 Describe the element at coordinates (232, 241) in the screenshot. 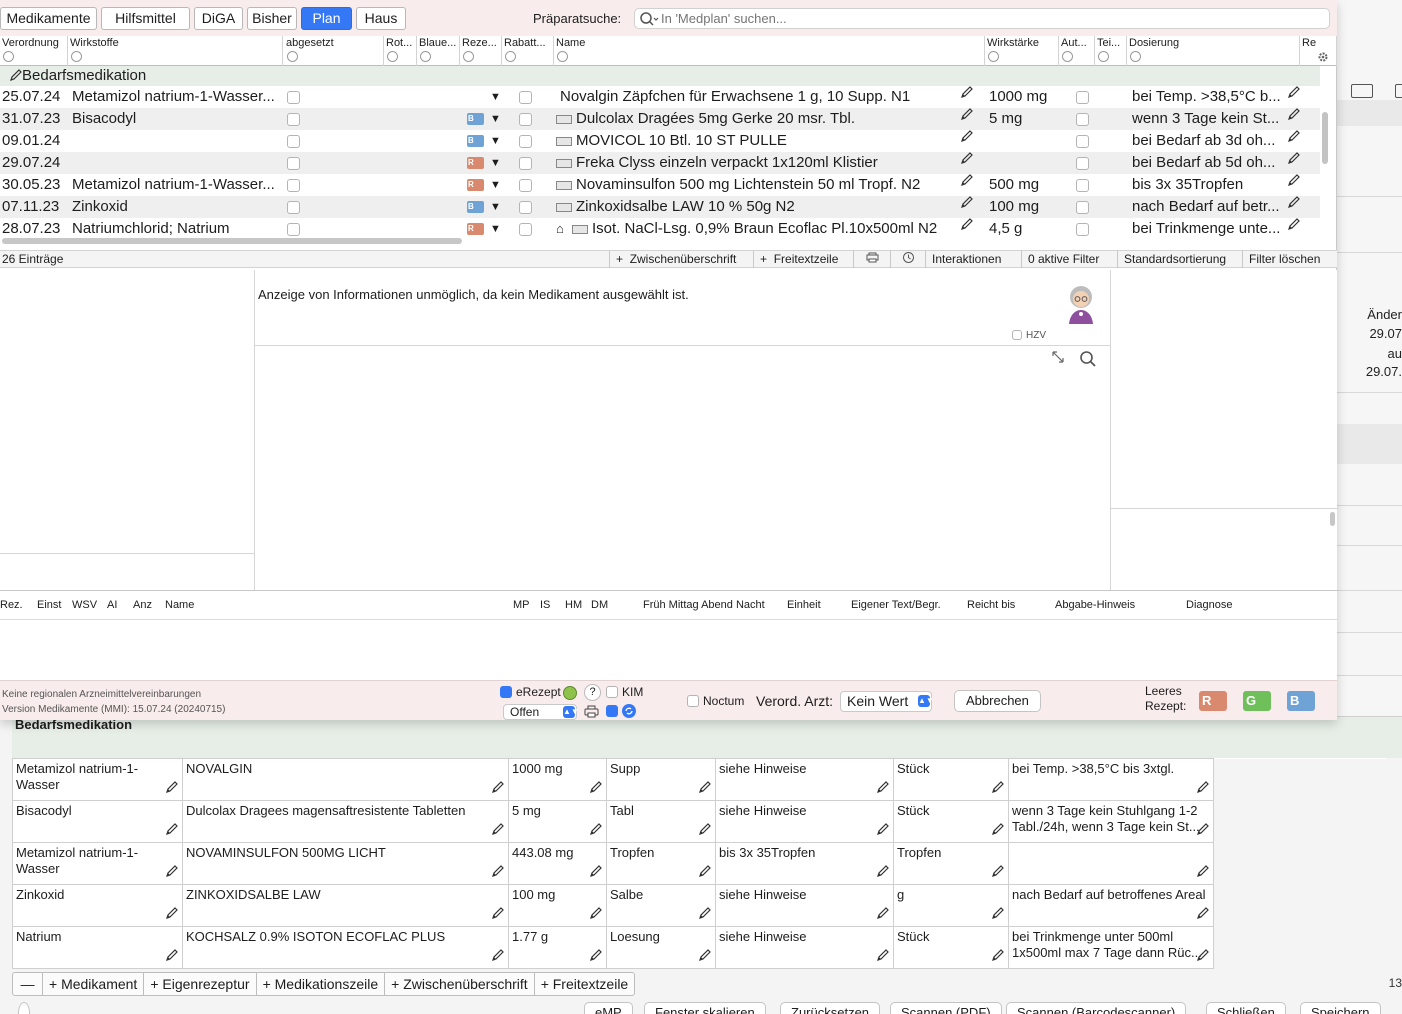

I see `horizontal-scrollbar` at that location.